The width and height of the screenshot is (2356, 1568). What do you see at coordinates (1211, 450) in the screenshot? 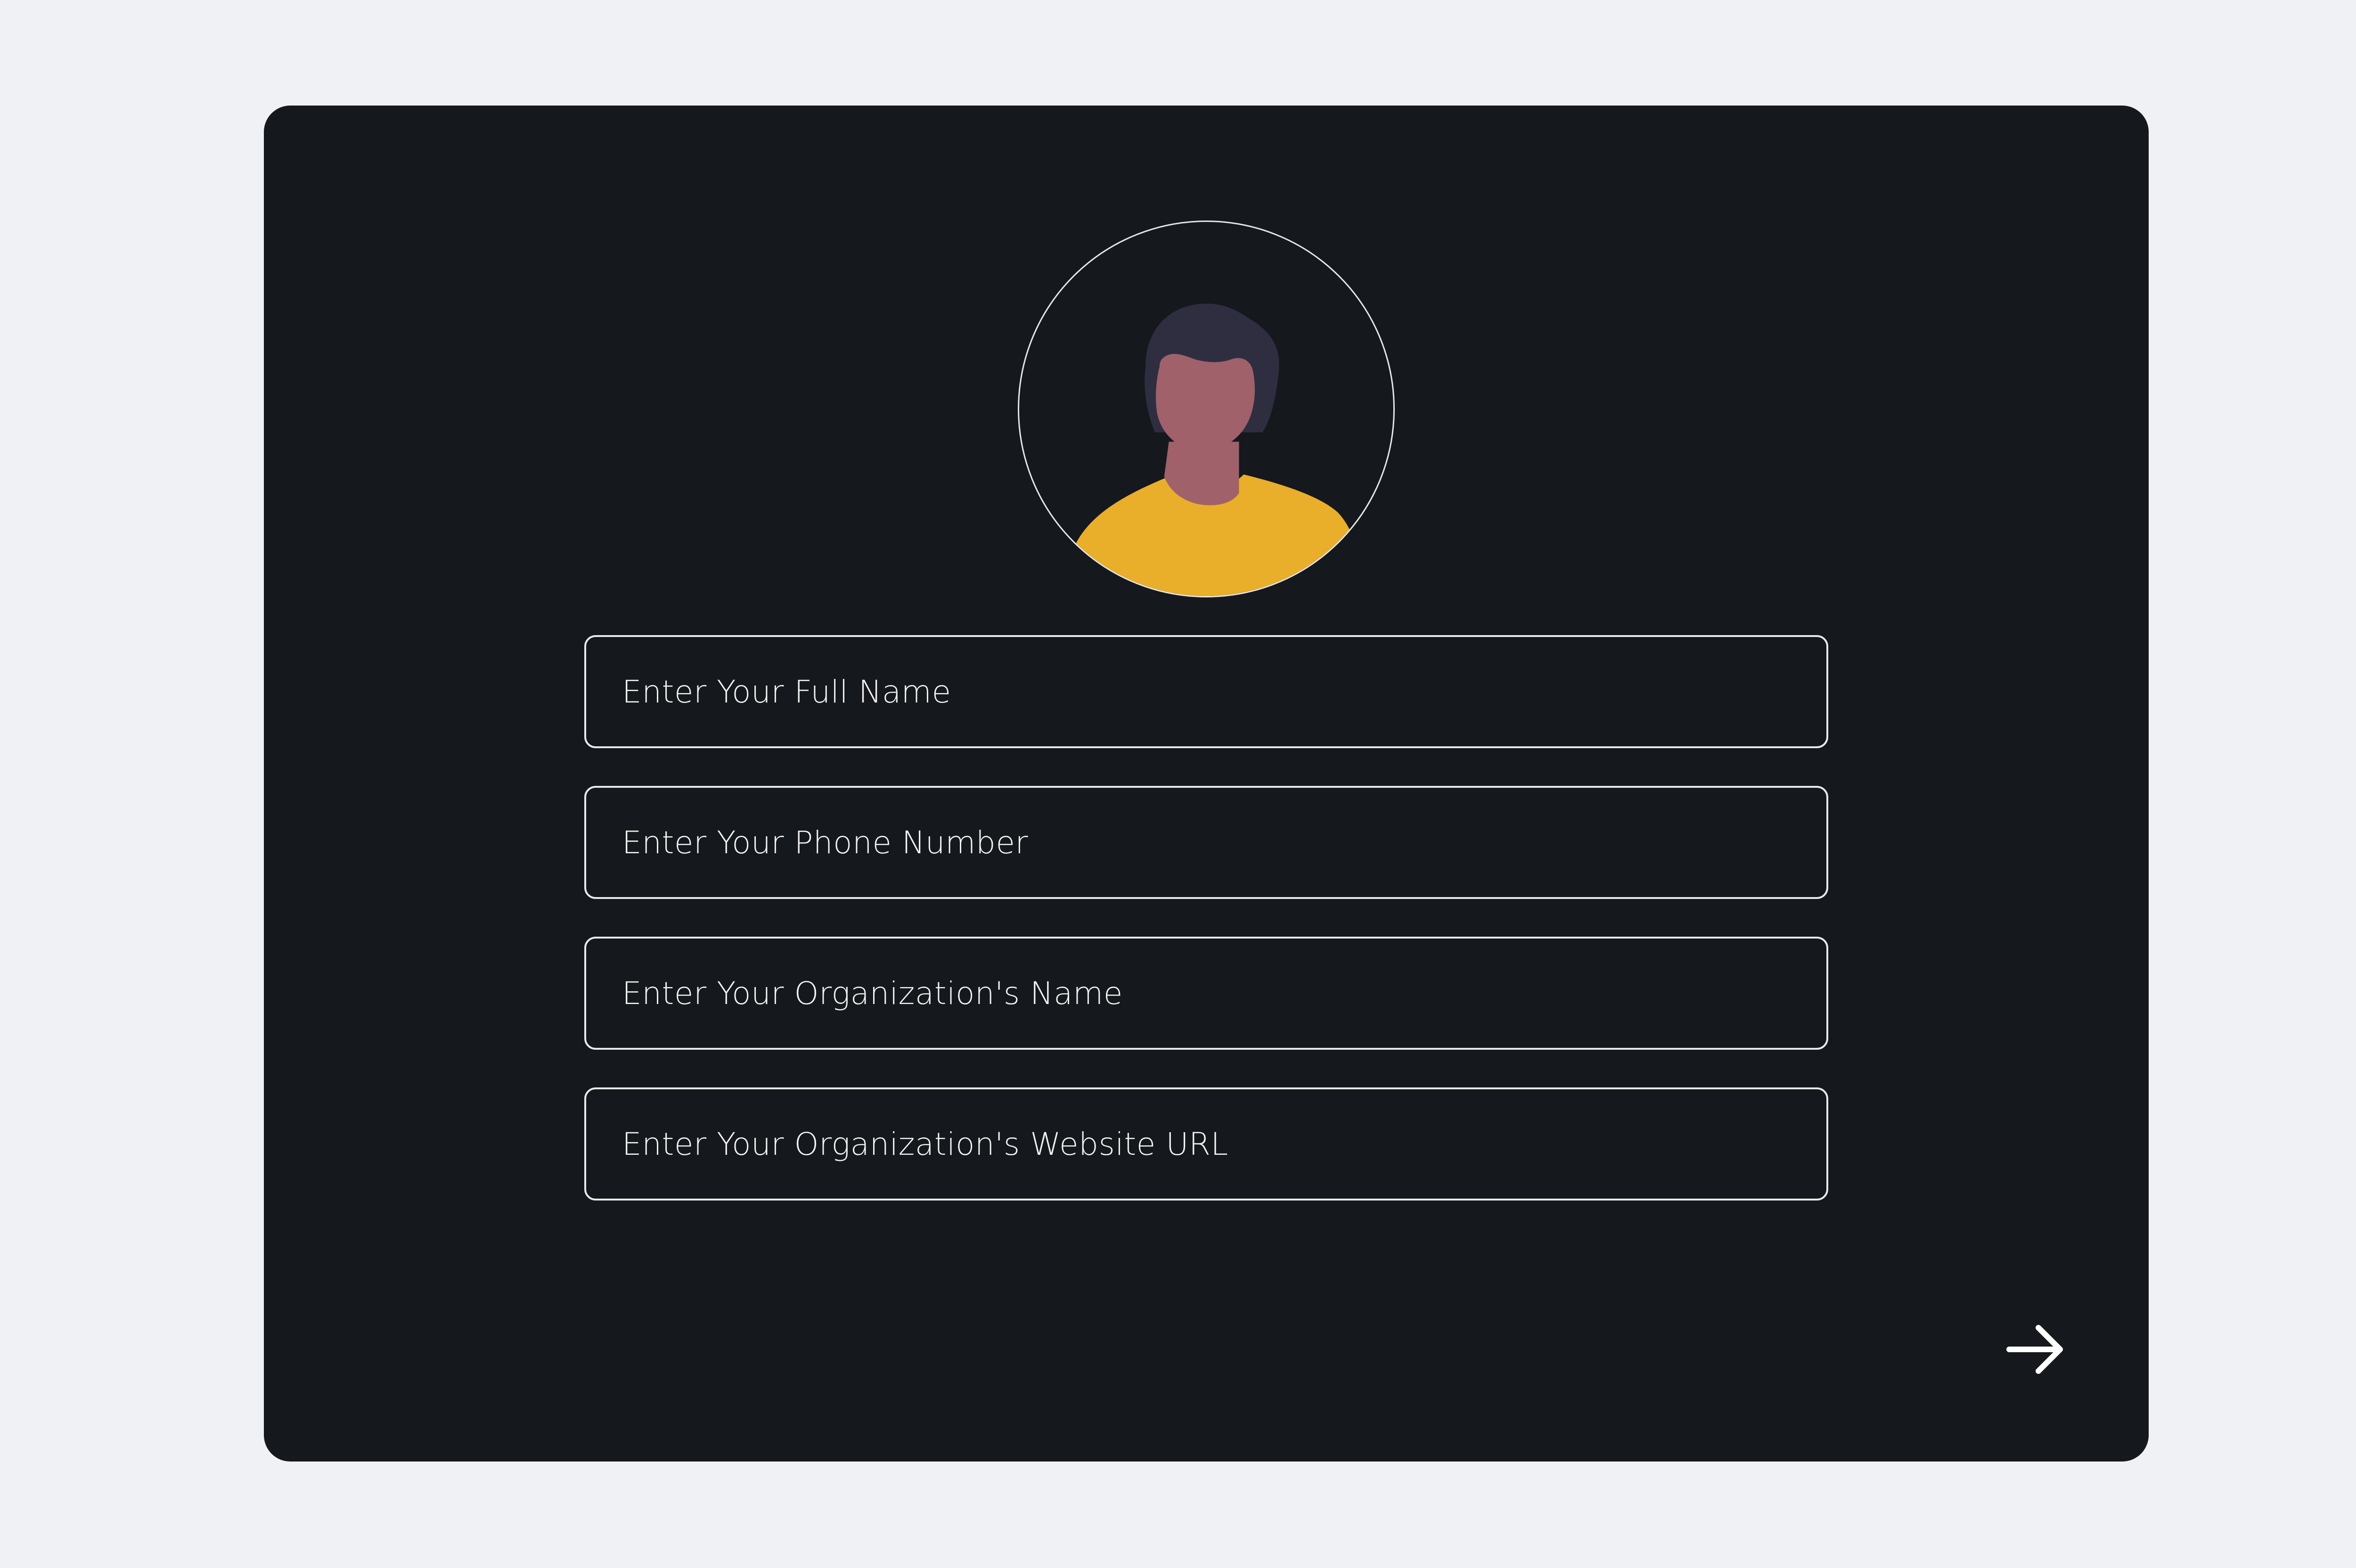
I see `user-avatar-icon` at bounding box center [1211, 450].